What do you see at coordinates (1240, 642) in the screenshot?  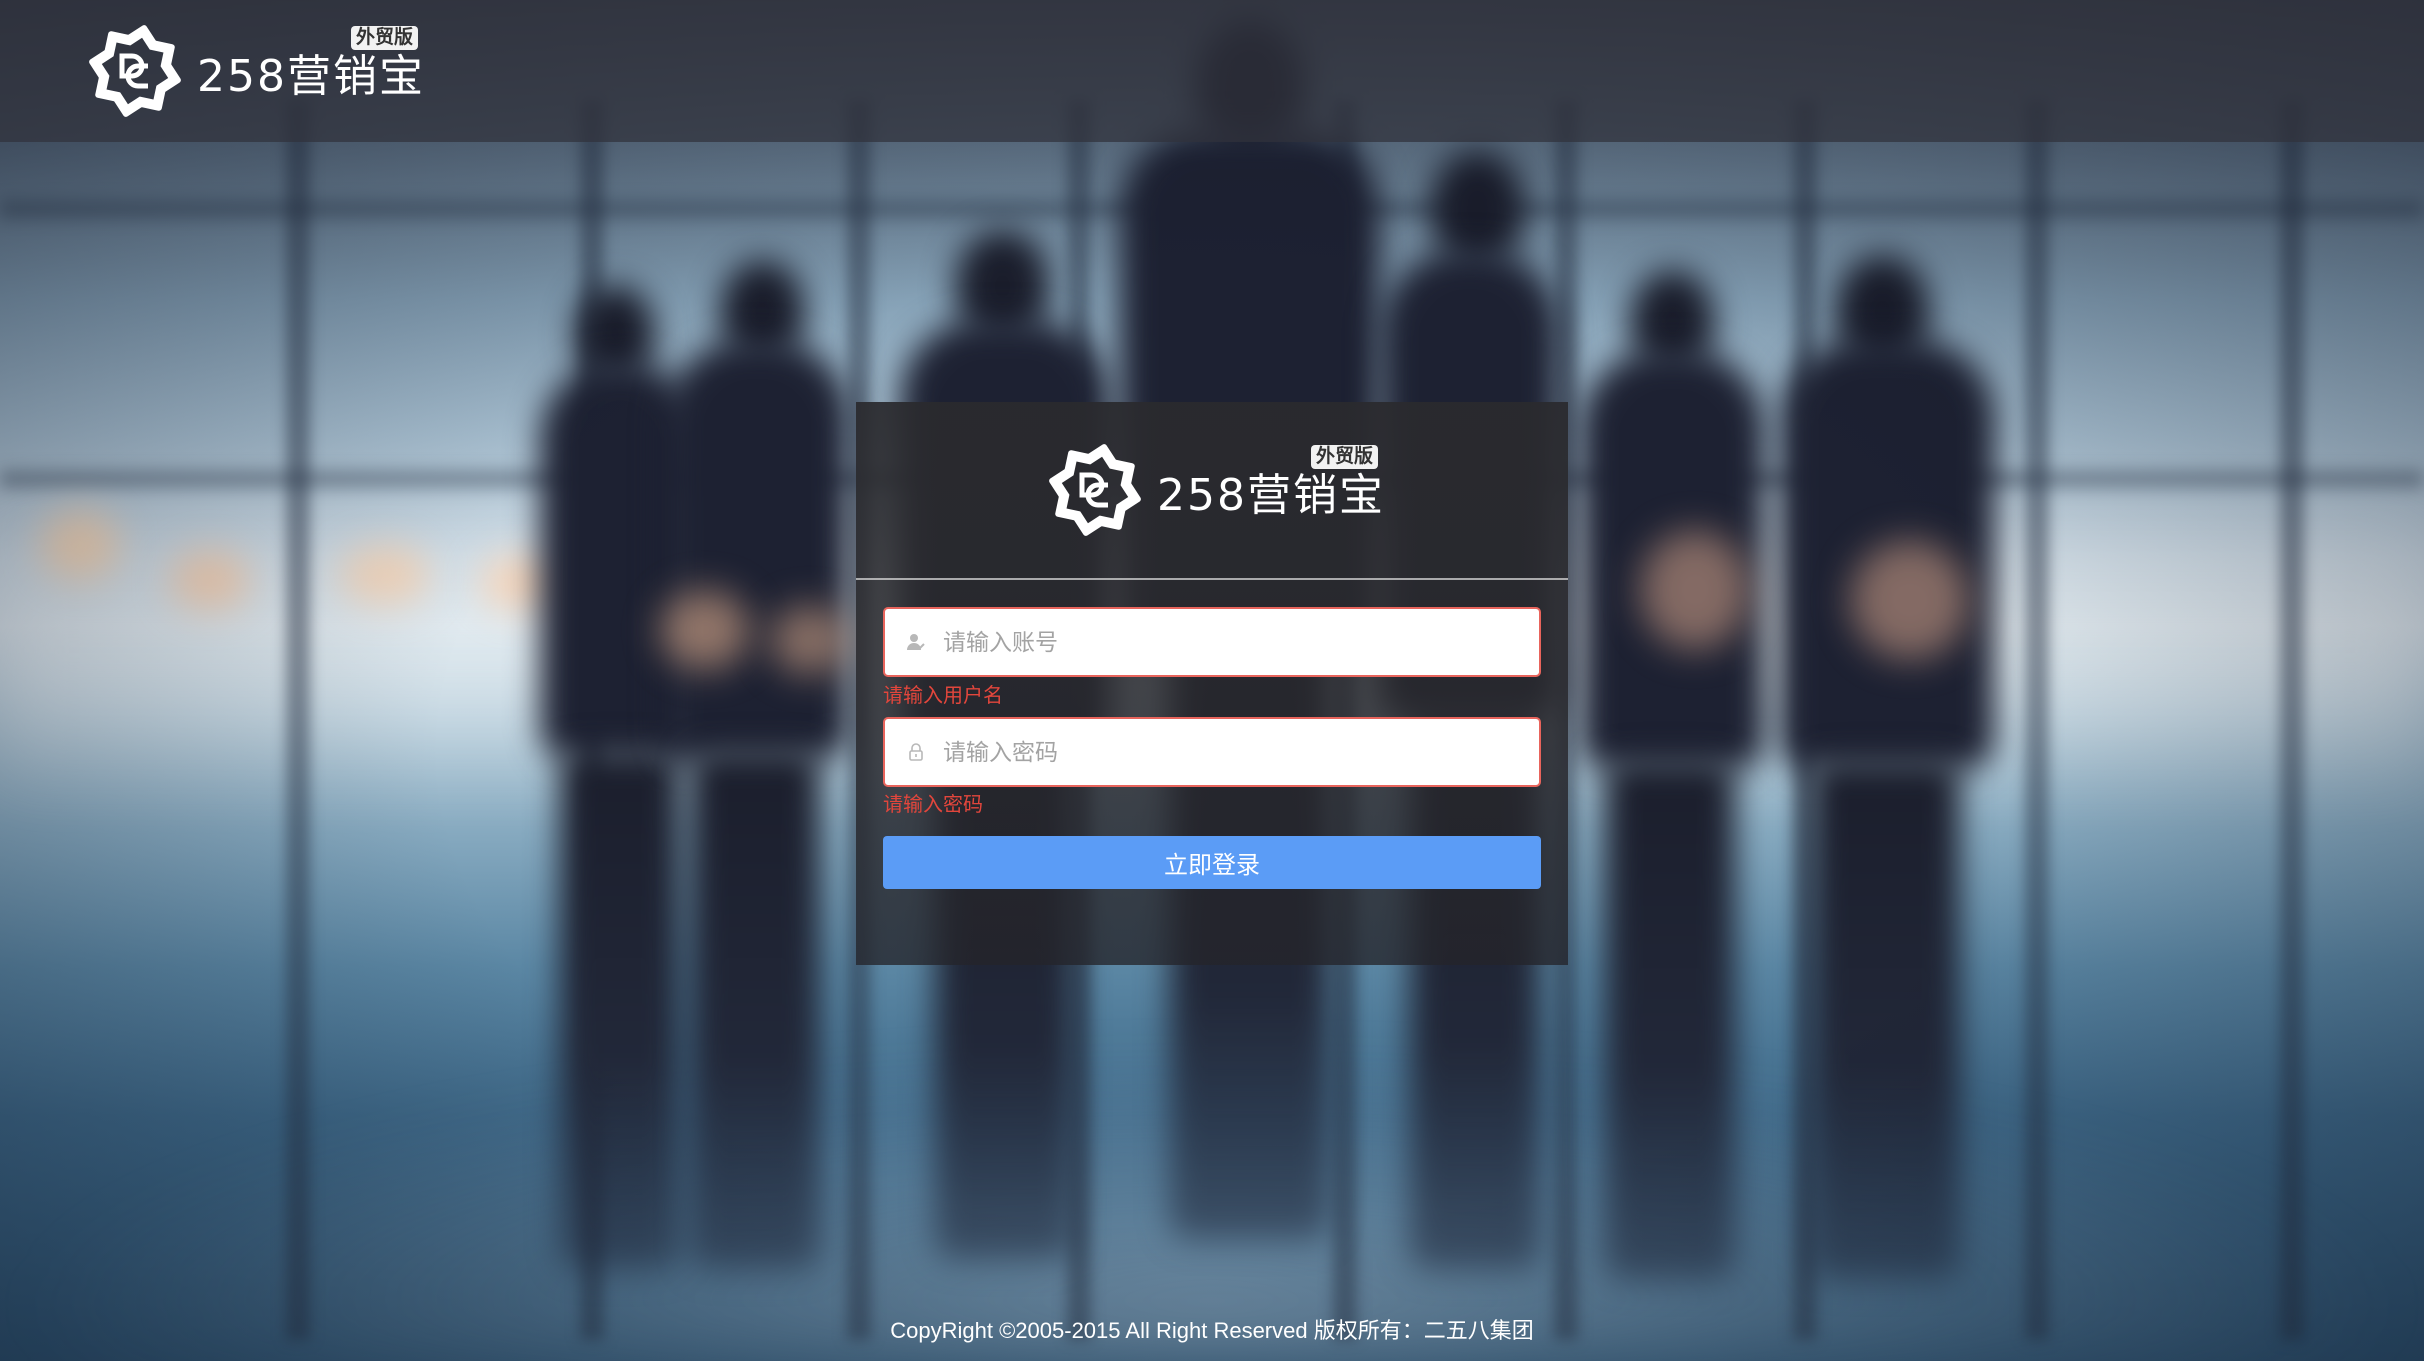 I see `username-input` at bounding box center [1240, 642].